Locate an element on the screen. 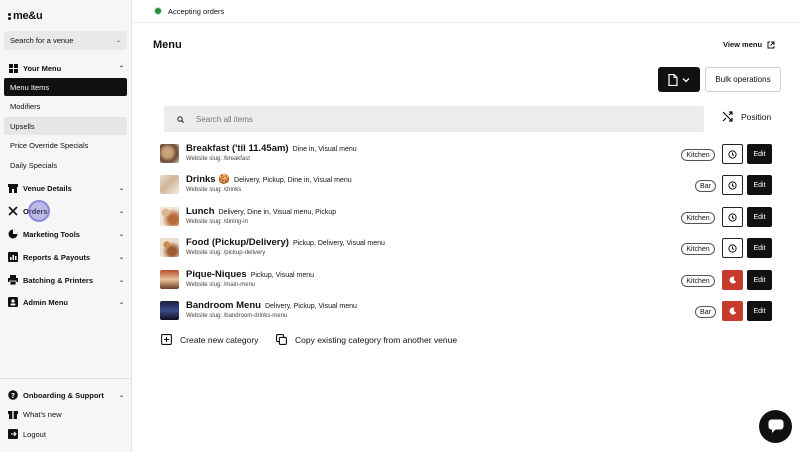 The image size is (800, 452). menu-tags: Delivery, Pickup, Visual menu is located at coordinates (310, 306).